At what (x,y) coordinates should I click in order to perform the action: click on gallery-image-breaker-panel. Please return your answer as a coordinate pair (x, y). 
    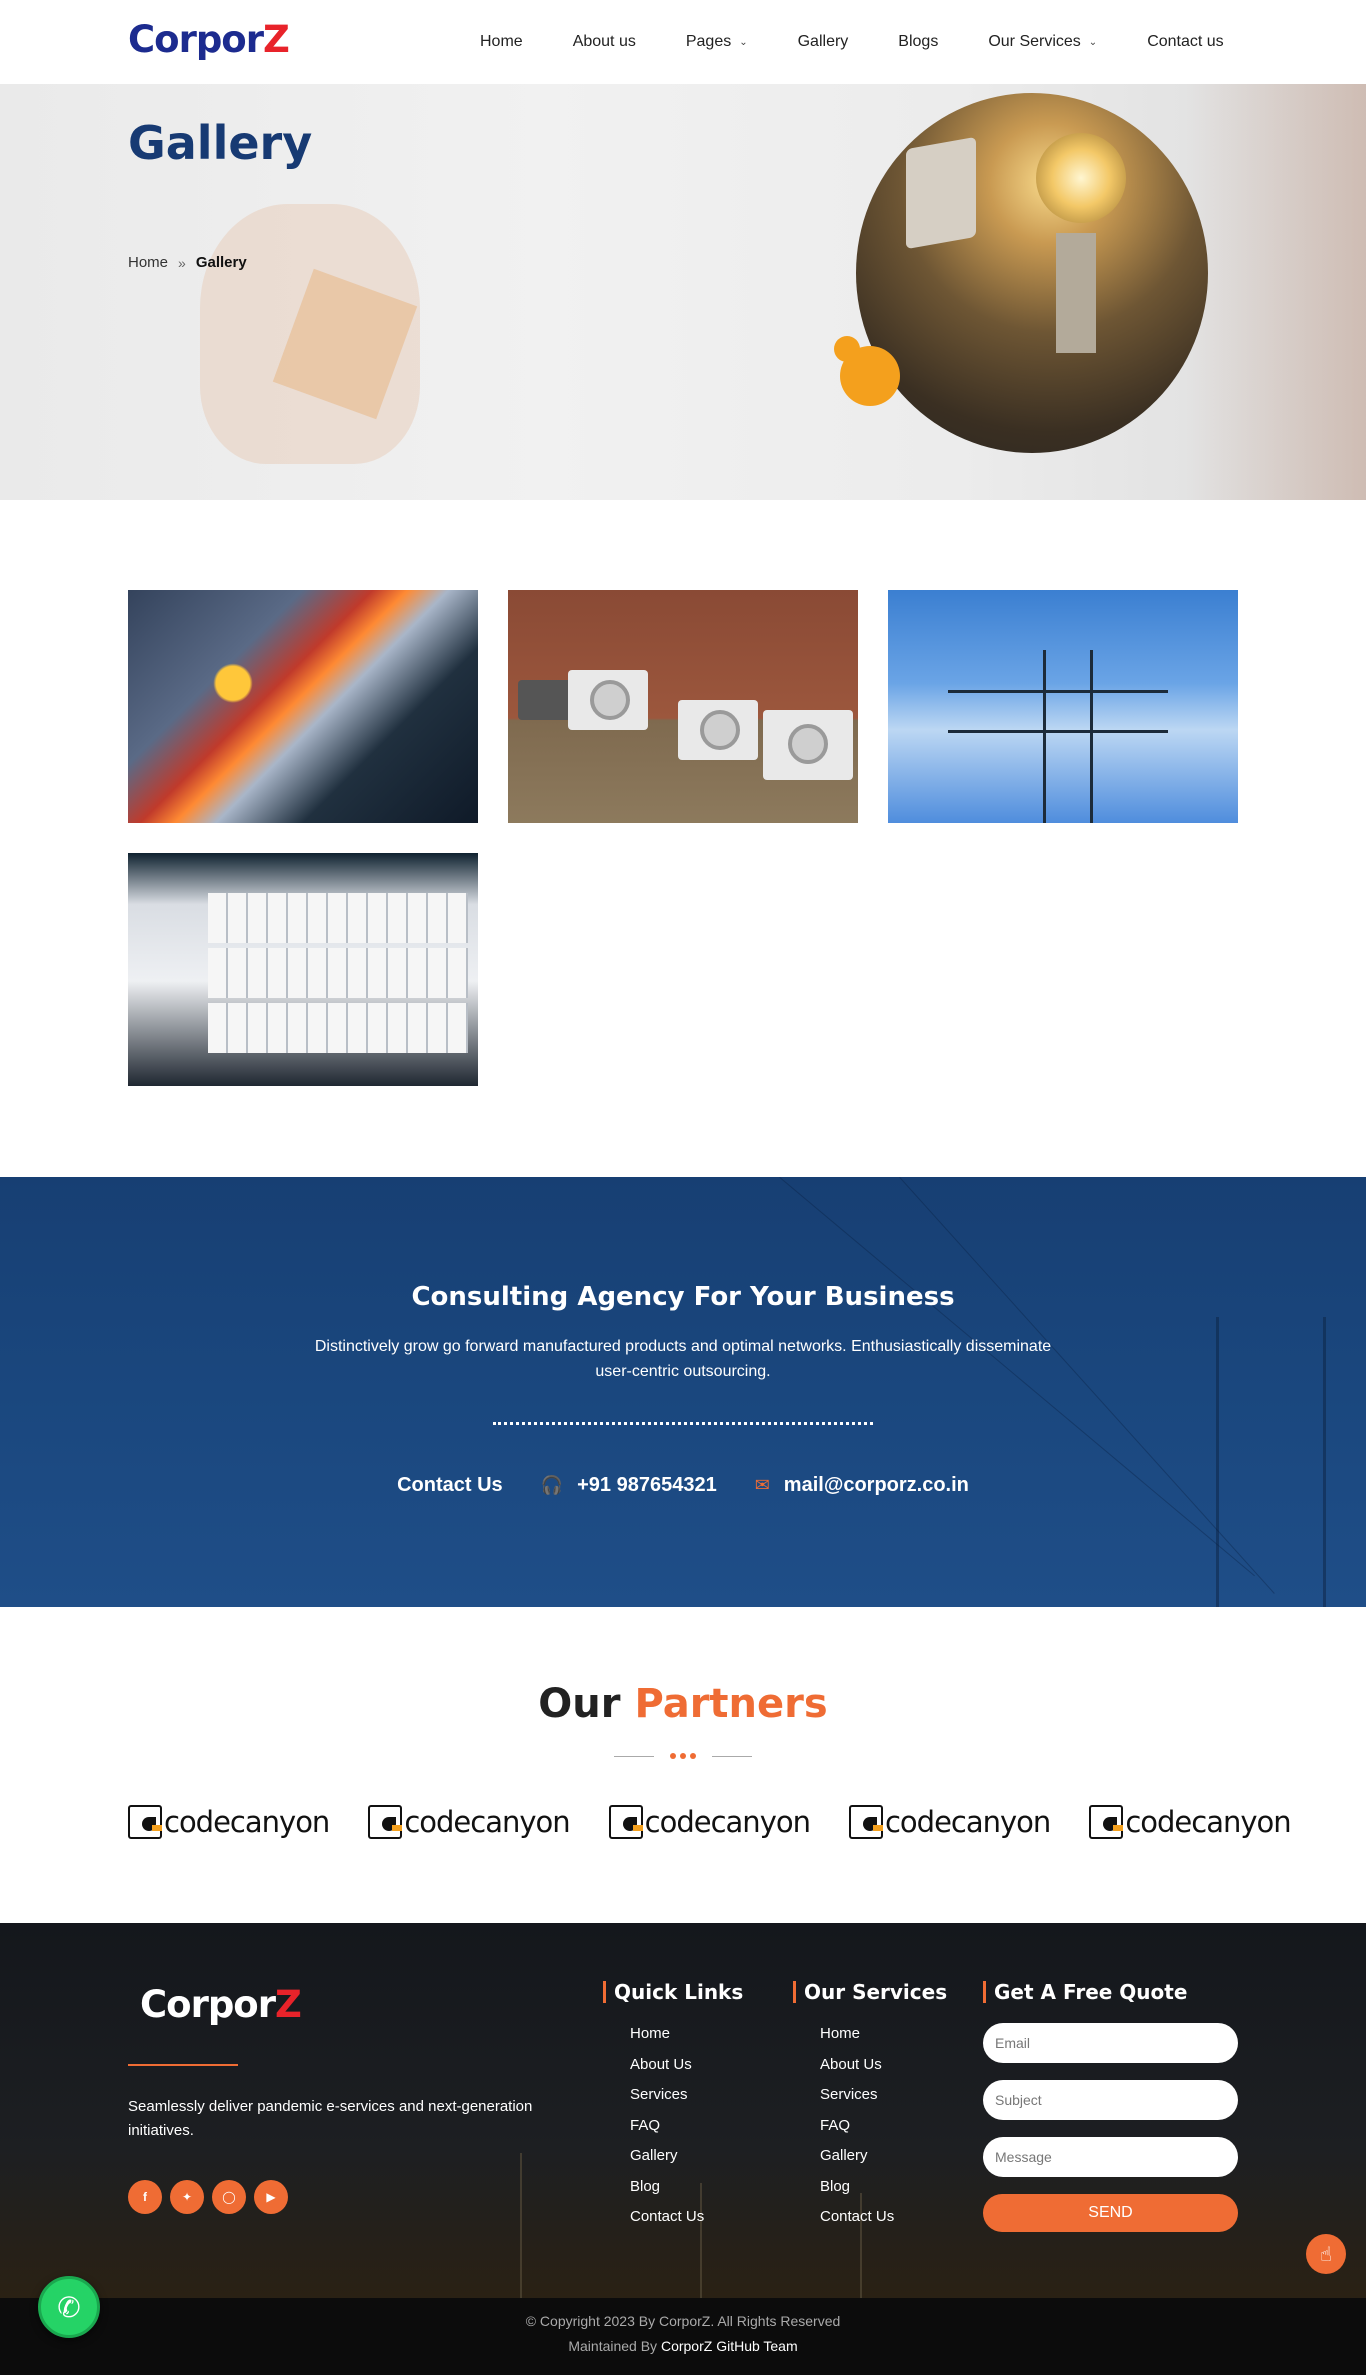
    Looking at the image, I should click on (303, 969).